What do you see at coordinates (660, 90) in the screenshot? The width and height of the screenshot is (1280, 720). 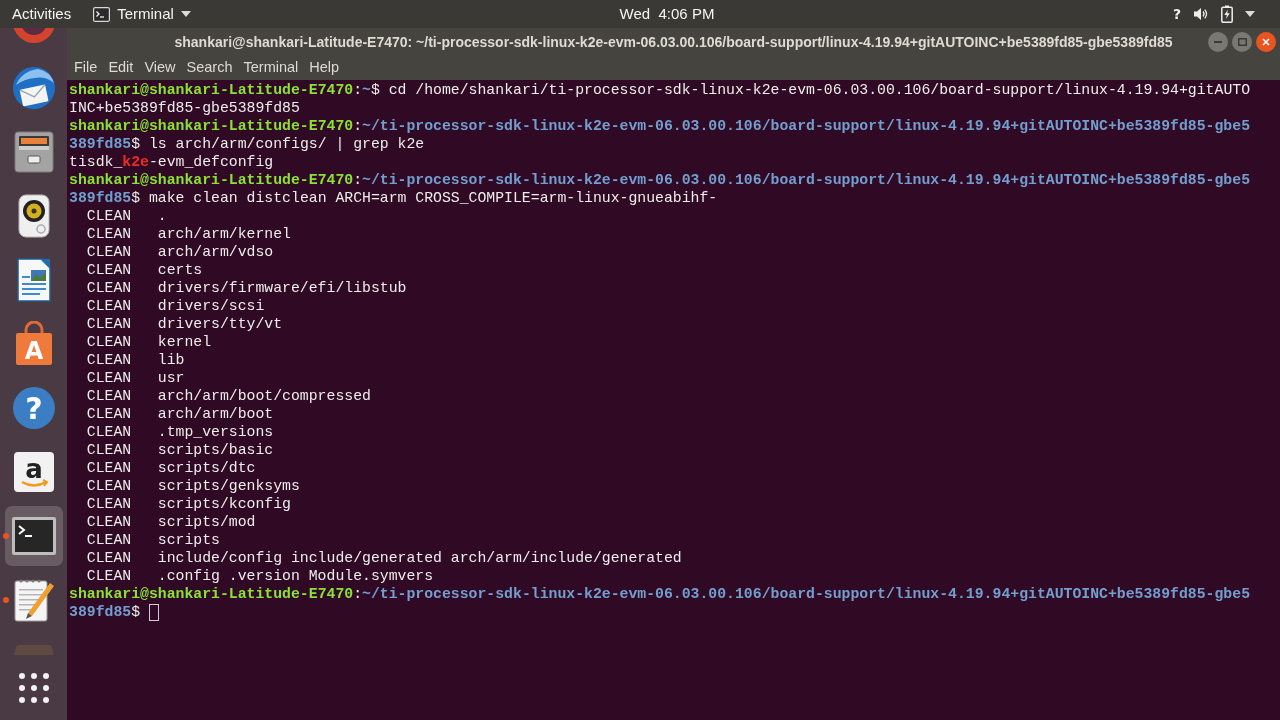 I see `terminal-line: shankari@shankari-Latitude-E7470:~$ cd /home/shankari/ti-processor-sdk-linux-k2e-evm-06.03.00.106/board-support/linux-4.19.94+gitAUTO` at bounding box center [660, 90].